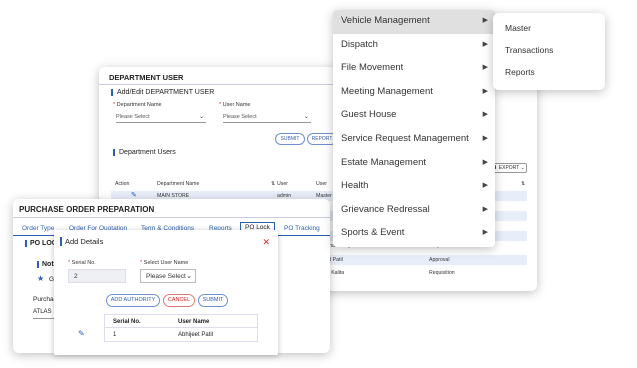 This screenshot has width=637, height=368. I want to click on menu-item-dispatch: Dispatch ▶, so click(414, 46).